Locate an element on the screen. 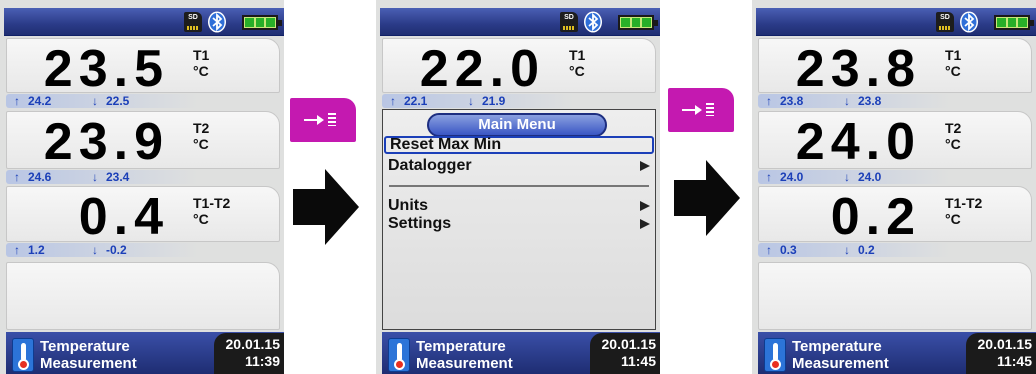  channel-panel-t2: 24.0 T2 °C is located at coordinates (895, 140).